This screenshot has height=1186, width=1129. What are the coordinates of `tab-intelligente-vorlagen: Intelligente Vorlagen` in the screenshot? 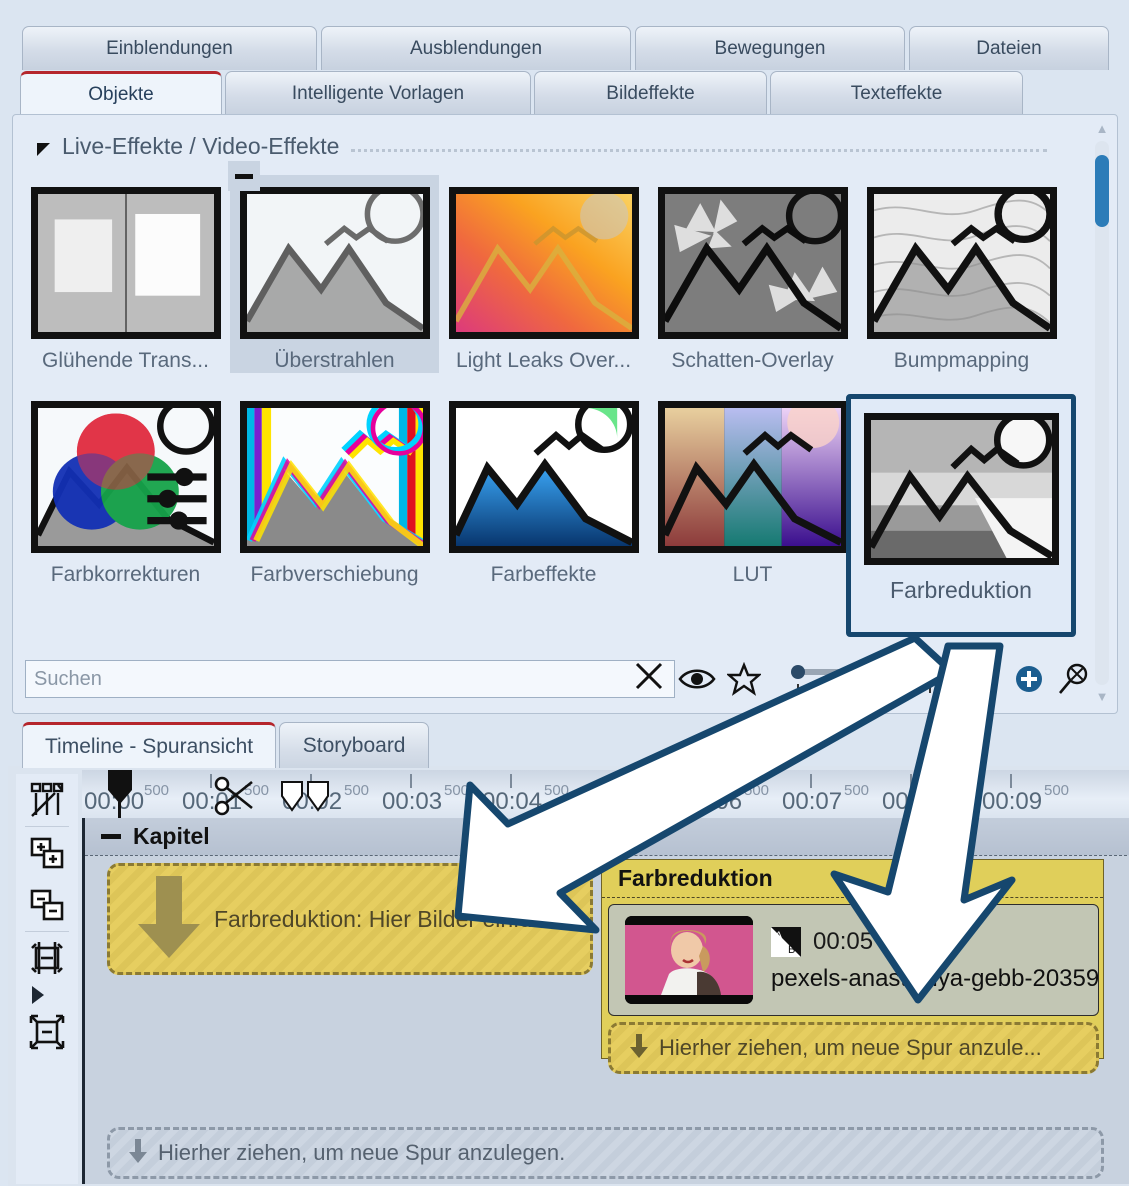 It's located at (378, 93).